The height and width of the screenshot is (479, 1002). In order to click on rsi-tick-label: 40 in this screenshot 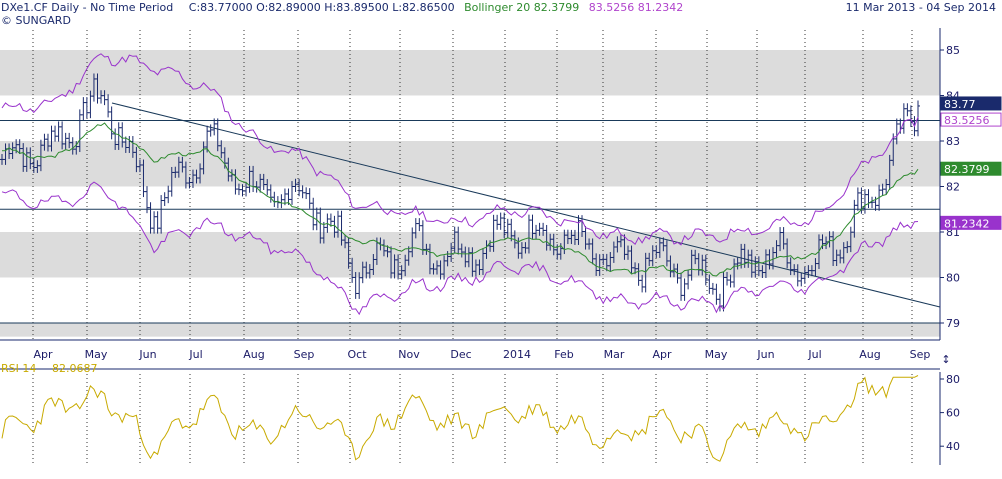, I will do `click(953, 446)`.